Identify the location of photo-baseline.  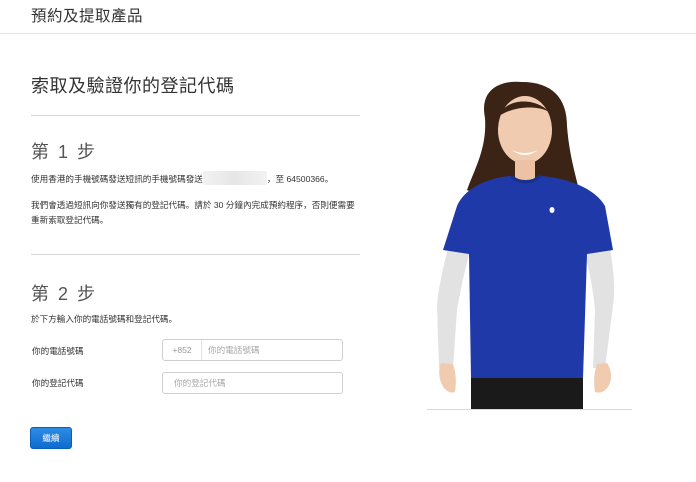
(529, 409).